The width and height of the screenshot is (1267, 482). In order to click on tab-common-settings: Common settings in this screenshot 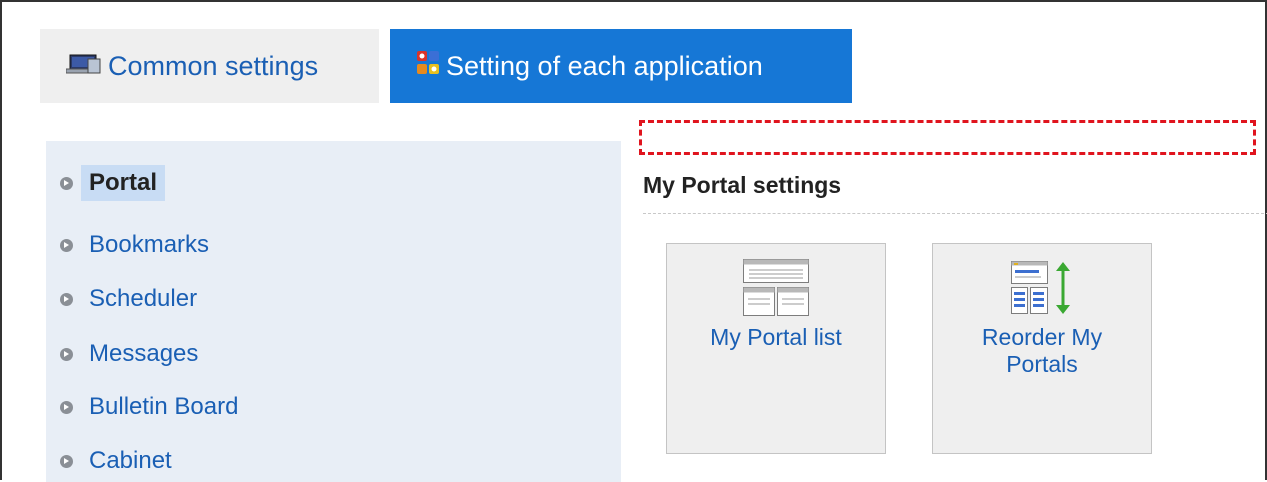, I will do `click(209, 66)`.